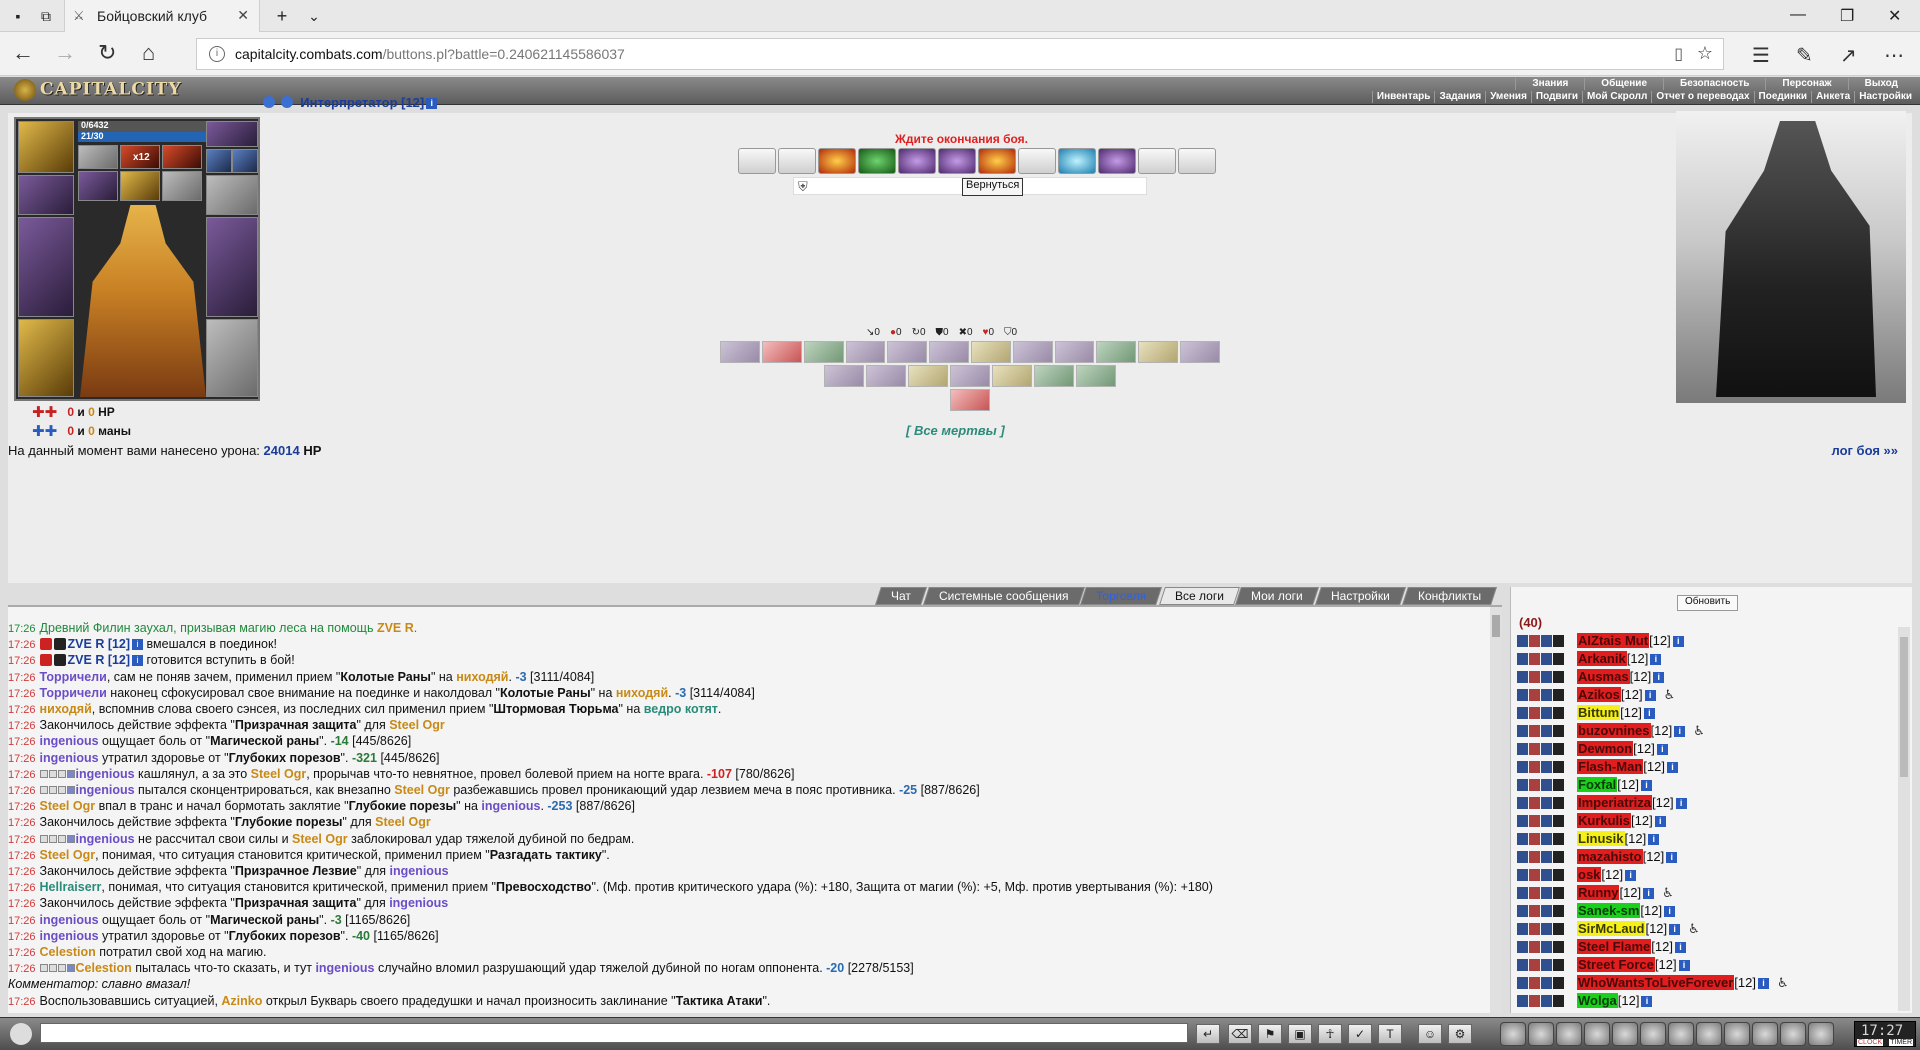 Image resolution: width=1920 pixels, height=1050 pixels. What do you see at coordinates (1585, 1002) in the screenshot?
I see `player-row: Wolga[12] i` at bounding box center [1585, 1002].